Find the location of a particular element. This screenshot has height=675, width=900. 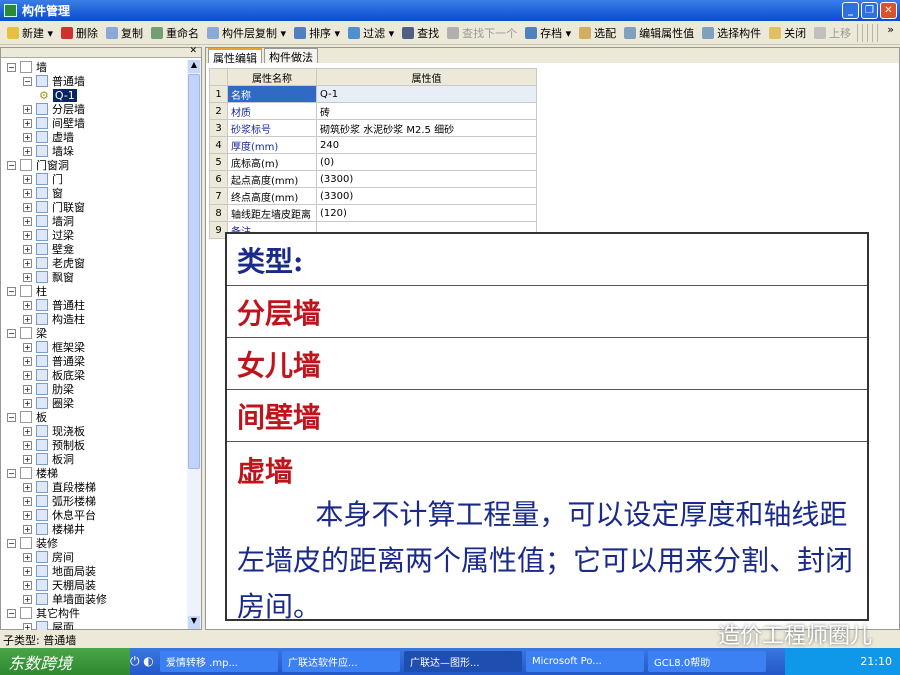

tree-node: + 框架梁 is located at coordinates (94, 347).